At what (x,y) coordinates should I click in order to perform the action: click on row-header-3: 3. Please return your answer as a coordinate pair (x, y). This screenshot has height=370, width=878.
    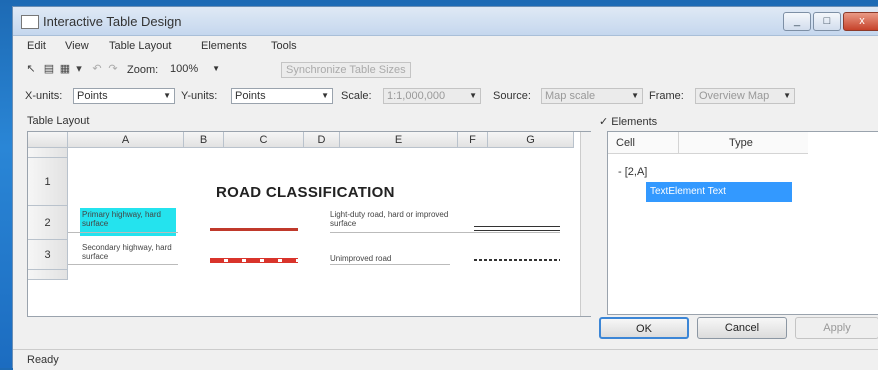
    Looking at the image, I should click on (48, 255).